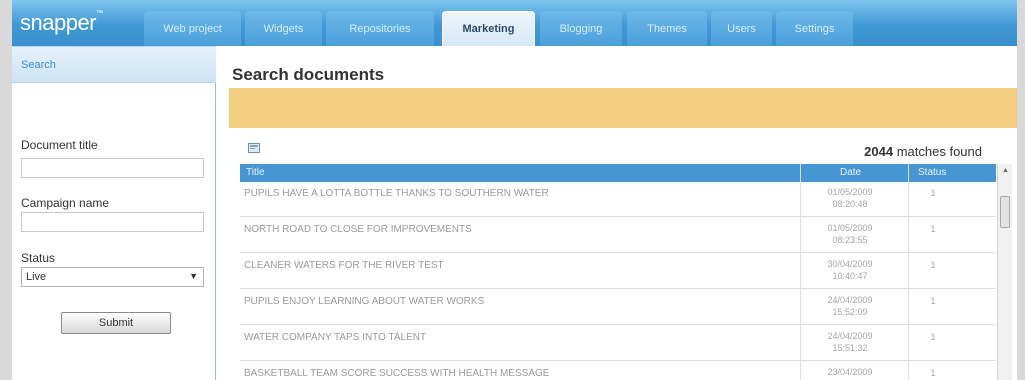 The image size is (1025, 380). Describe the element at coordinates (850, 198) in the screenshot. I see `row-date: 01/05/2009 08:20:48` at that location.